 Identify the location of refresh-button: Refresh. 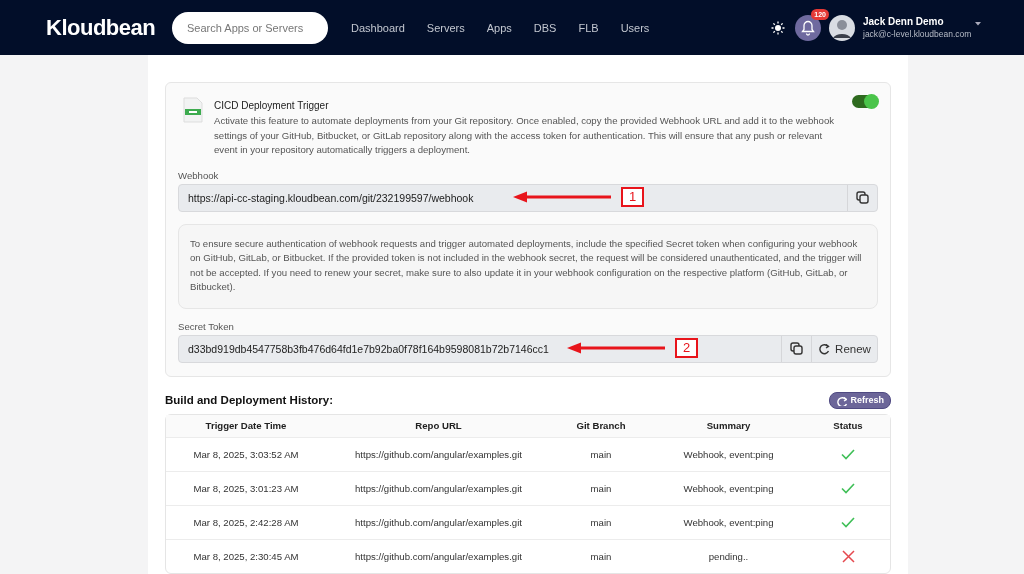
(860, 400).